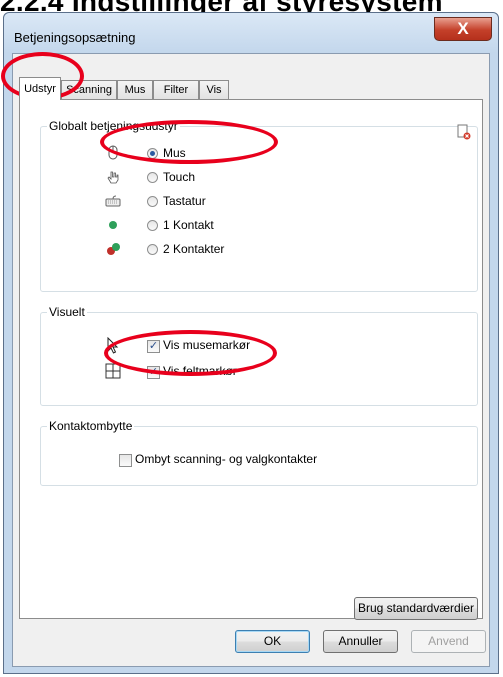 This screenshot has height=677, width=503. I want to click on close-icon: X, so click(463, 28).